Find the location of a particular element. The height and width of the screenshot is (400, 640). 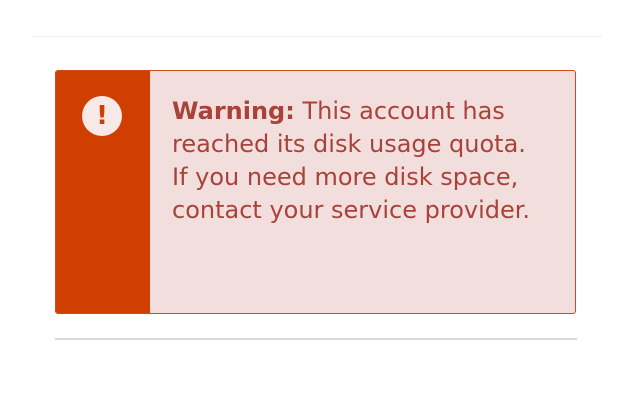

alert-label: Warning: is located at coordinates (233, 111).